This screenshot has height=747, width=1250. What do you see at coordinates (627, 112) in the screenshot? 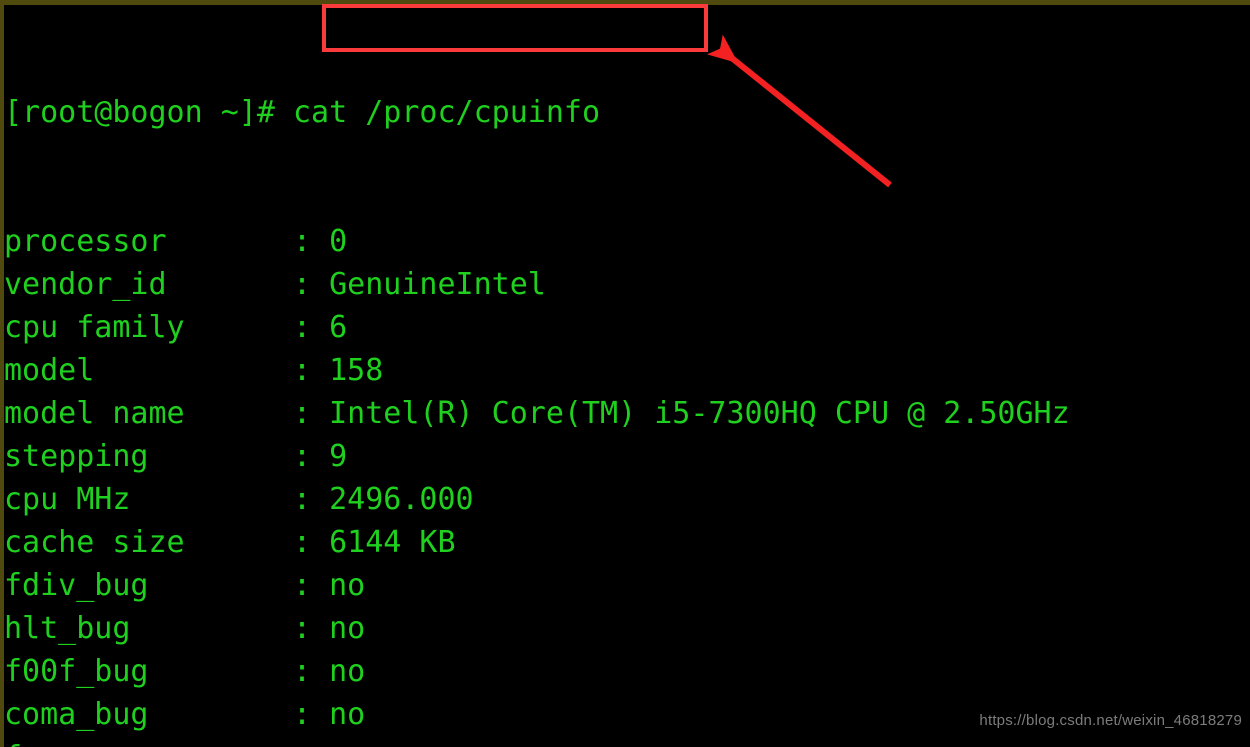
I see `prompt-line: [root@bogon ~]# cat /proc/cpuinfo` at bounding box center [627, 112].